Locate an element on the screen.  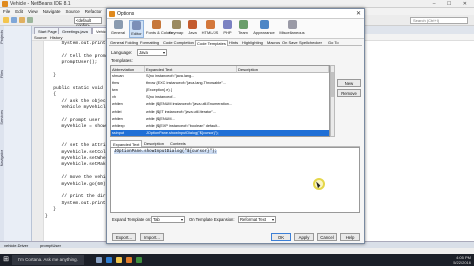
subtab-spellchecker: Spellchecker is located at coordinates (310, 43).